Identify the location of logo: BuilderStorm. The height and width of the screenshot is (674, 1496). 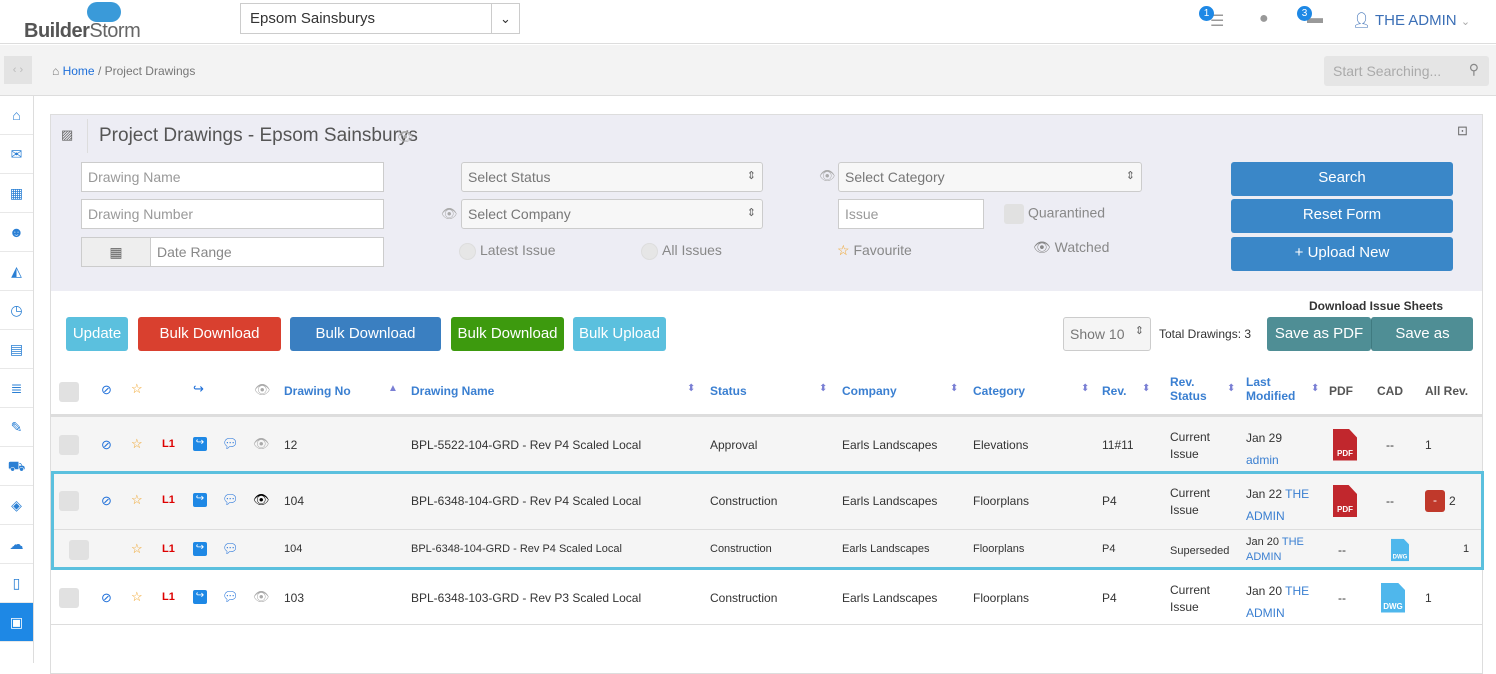
(82, 31).